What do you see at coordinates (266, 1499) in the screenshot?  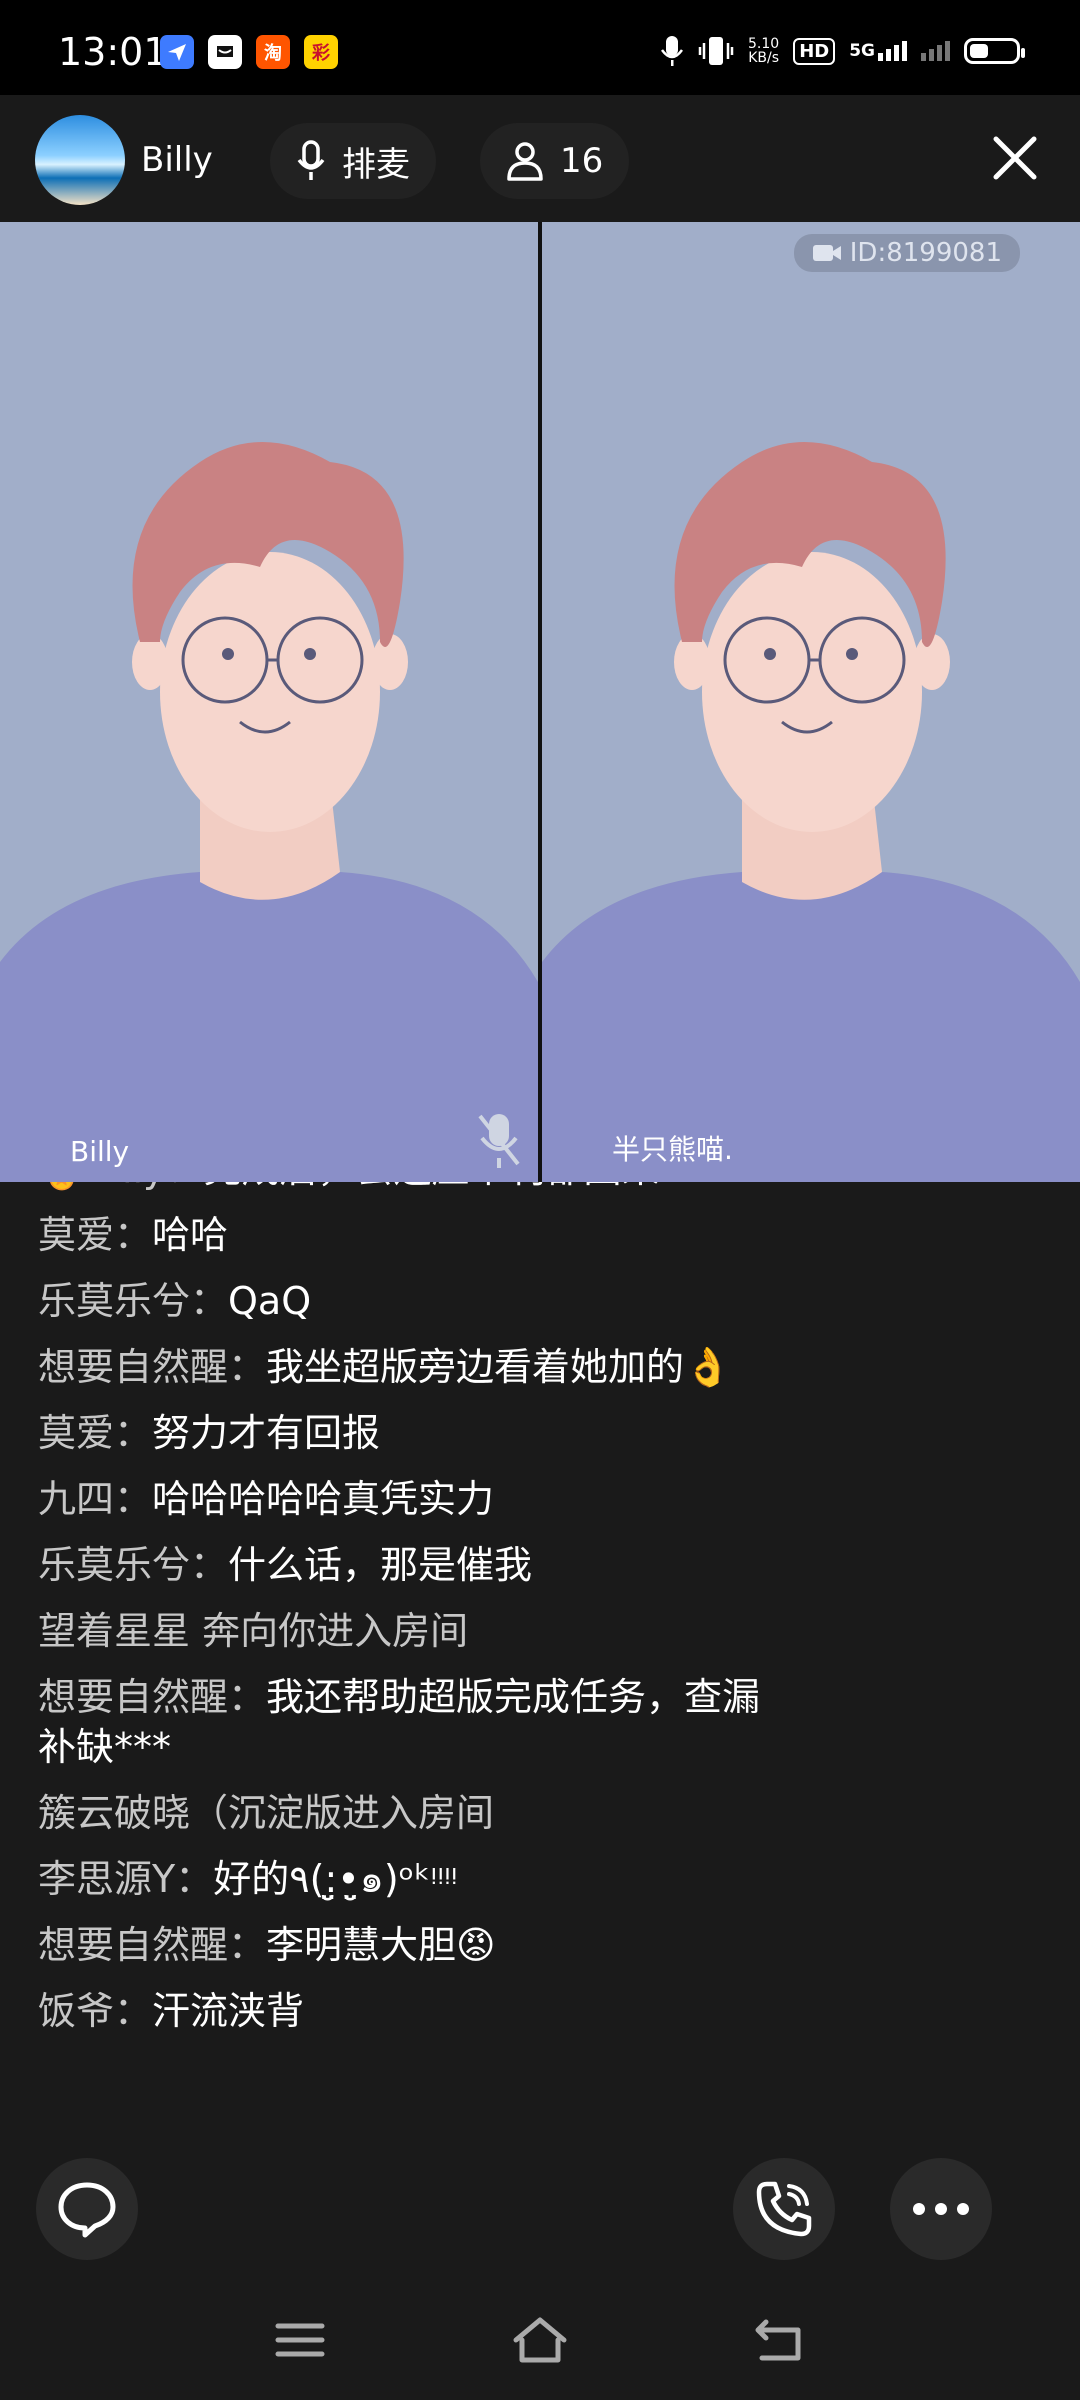 I see `chat-message: 九四：哈哈哈哈哈真凭实力` at bounding box center [266, 1499].